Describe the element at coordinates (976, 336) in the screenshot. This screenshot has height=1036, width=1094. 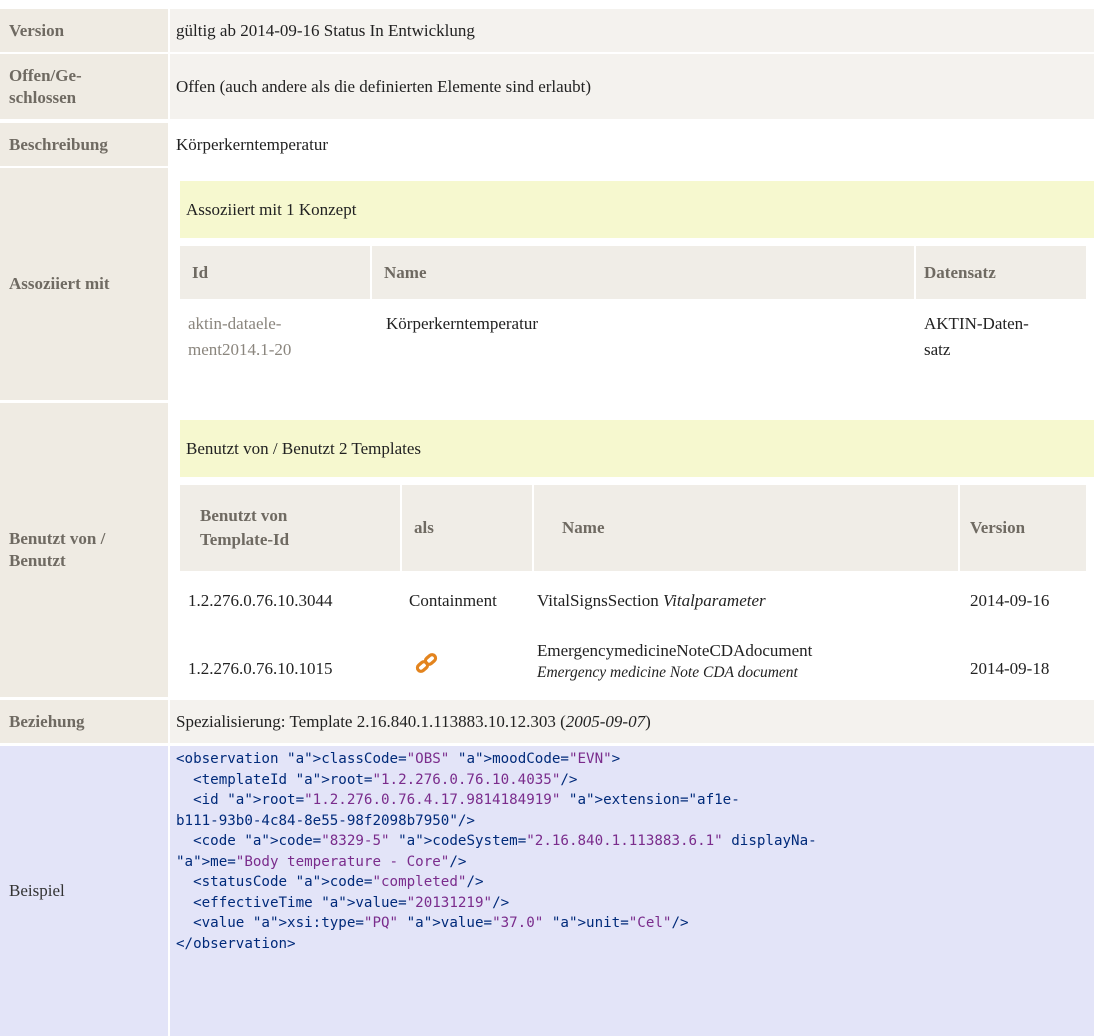
I see `associated-concept-dataset: AKTIN-Daten- satz` at that location.